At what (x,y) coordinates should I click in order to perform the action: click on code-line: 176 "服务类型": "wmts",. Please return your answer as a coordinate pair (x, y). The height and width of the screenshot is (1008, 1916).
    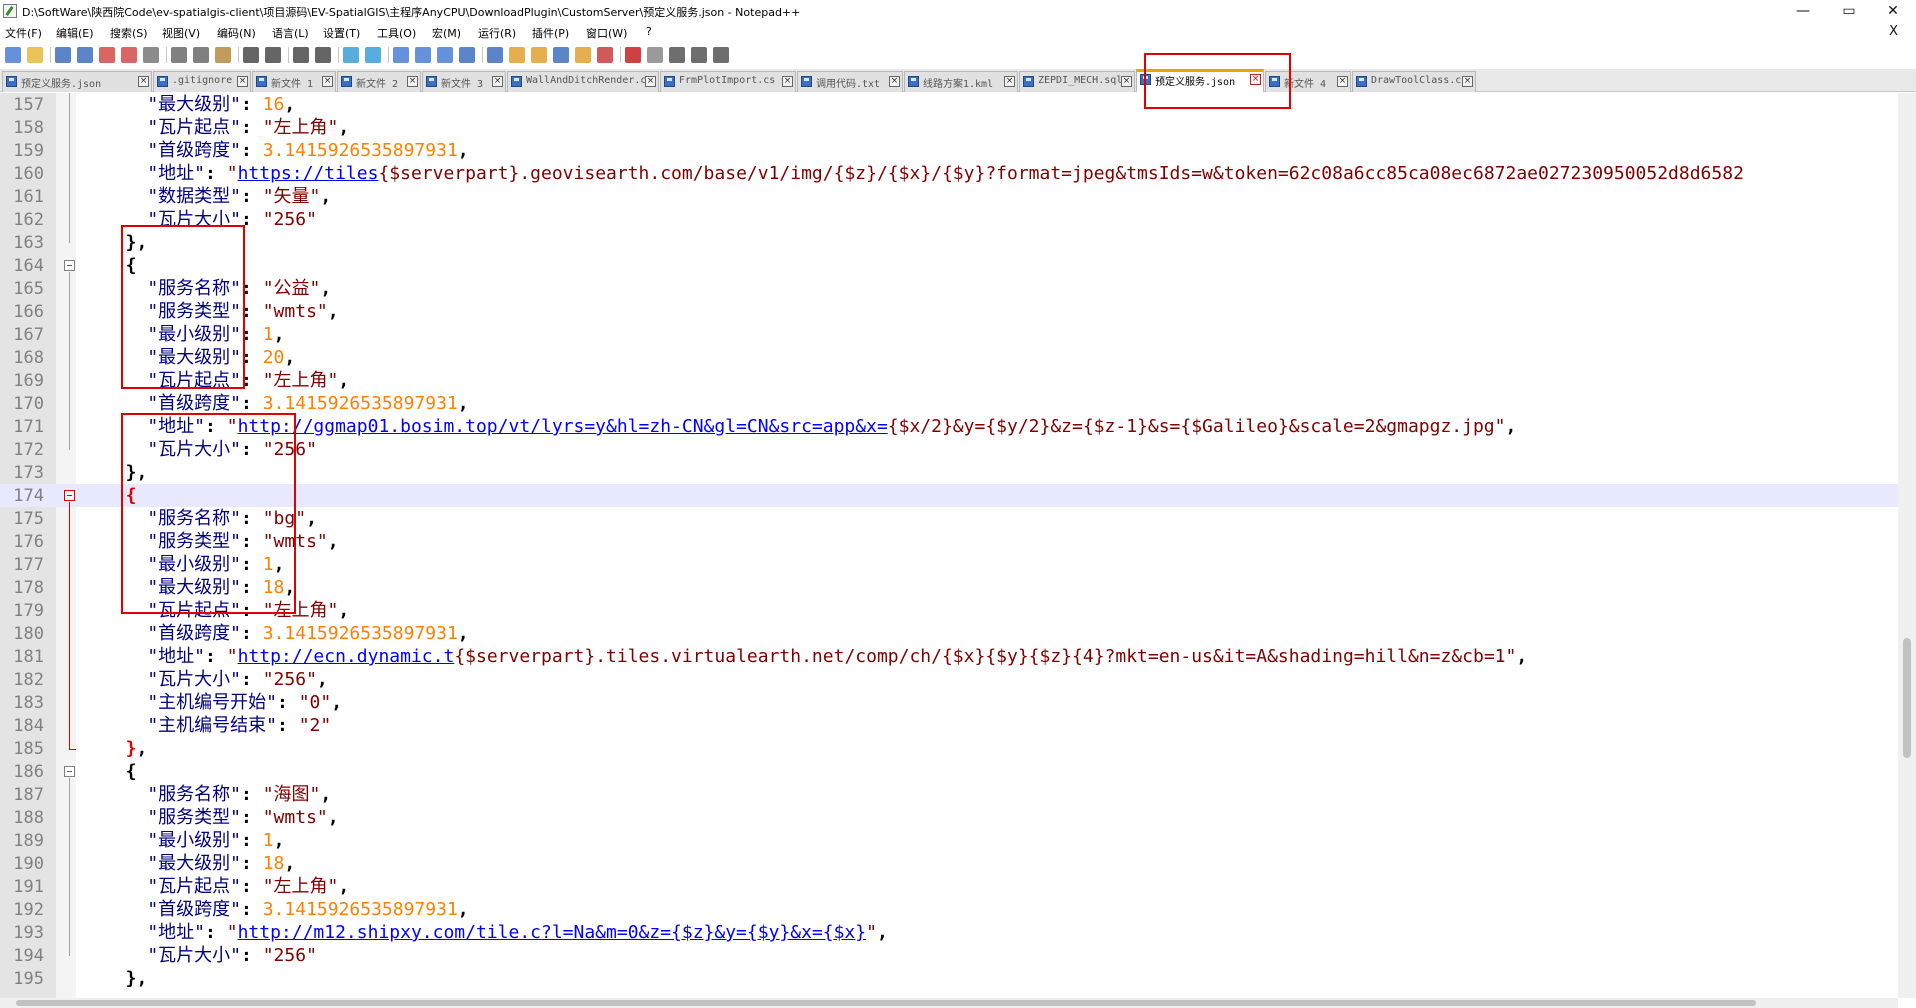
    Looking at the image, I should click on (950, 541).